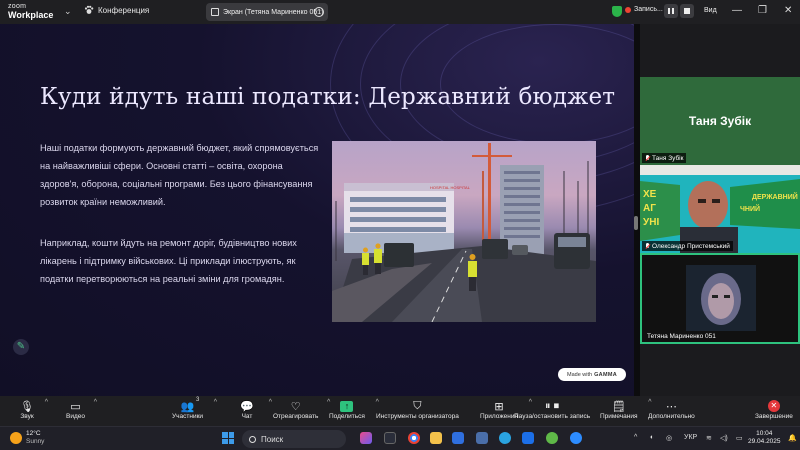 This screenshot has height=450, width=800. Describe the element at coordinates (347, 416) in the screenshot. I see `share-label: Поделиться` at that location.